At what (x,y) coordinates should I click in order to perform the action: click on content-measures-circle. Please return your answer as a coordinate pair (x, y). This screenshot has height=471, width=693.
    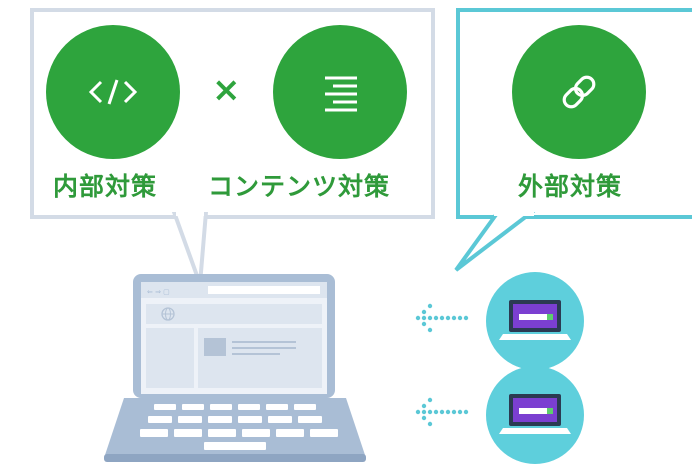
    Looking at the image, I should click on (340, 92).